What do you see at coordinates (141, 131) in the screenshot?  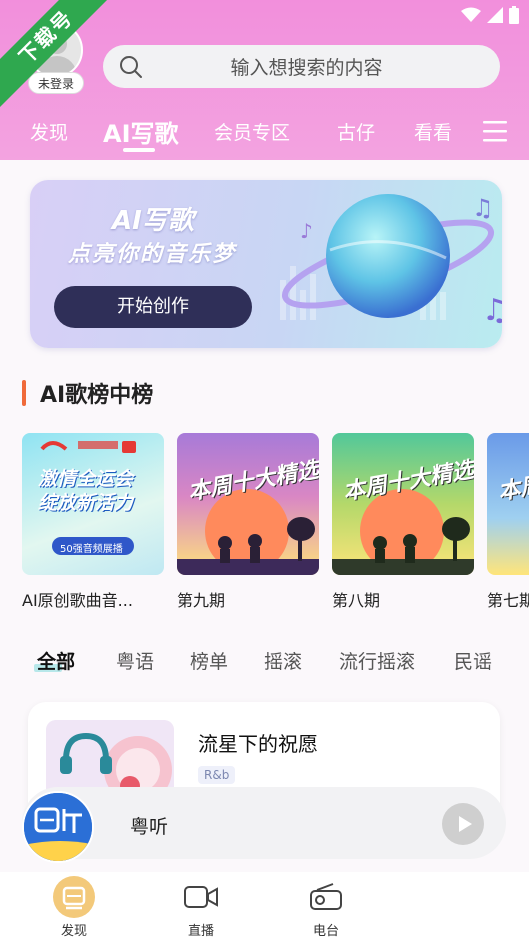 I see `tab-ai-write-song: AI写歌` at bounding box center [141, 131].